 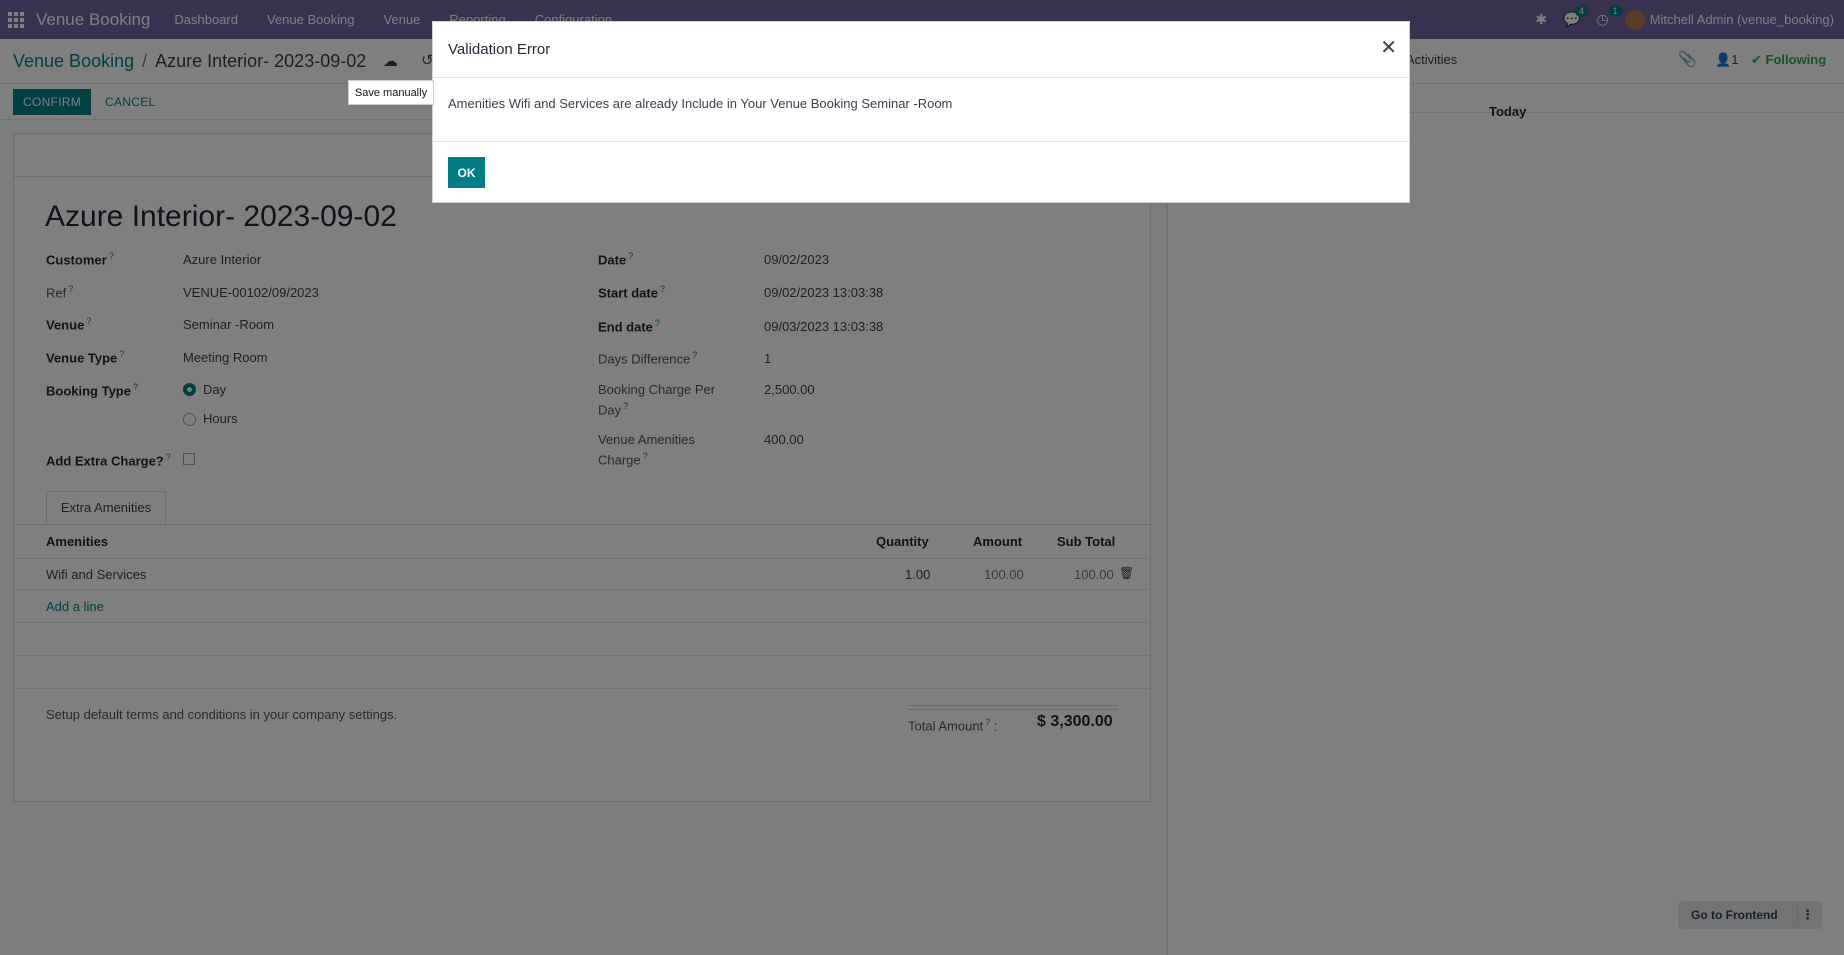 What do you see at coordinates (921, 50) in the screenshot?
I see `modal-header: Validation Error ✕` at bounding box center [921, 50].